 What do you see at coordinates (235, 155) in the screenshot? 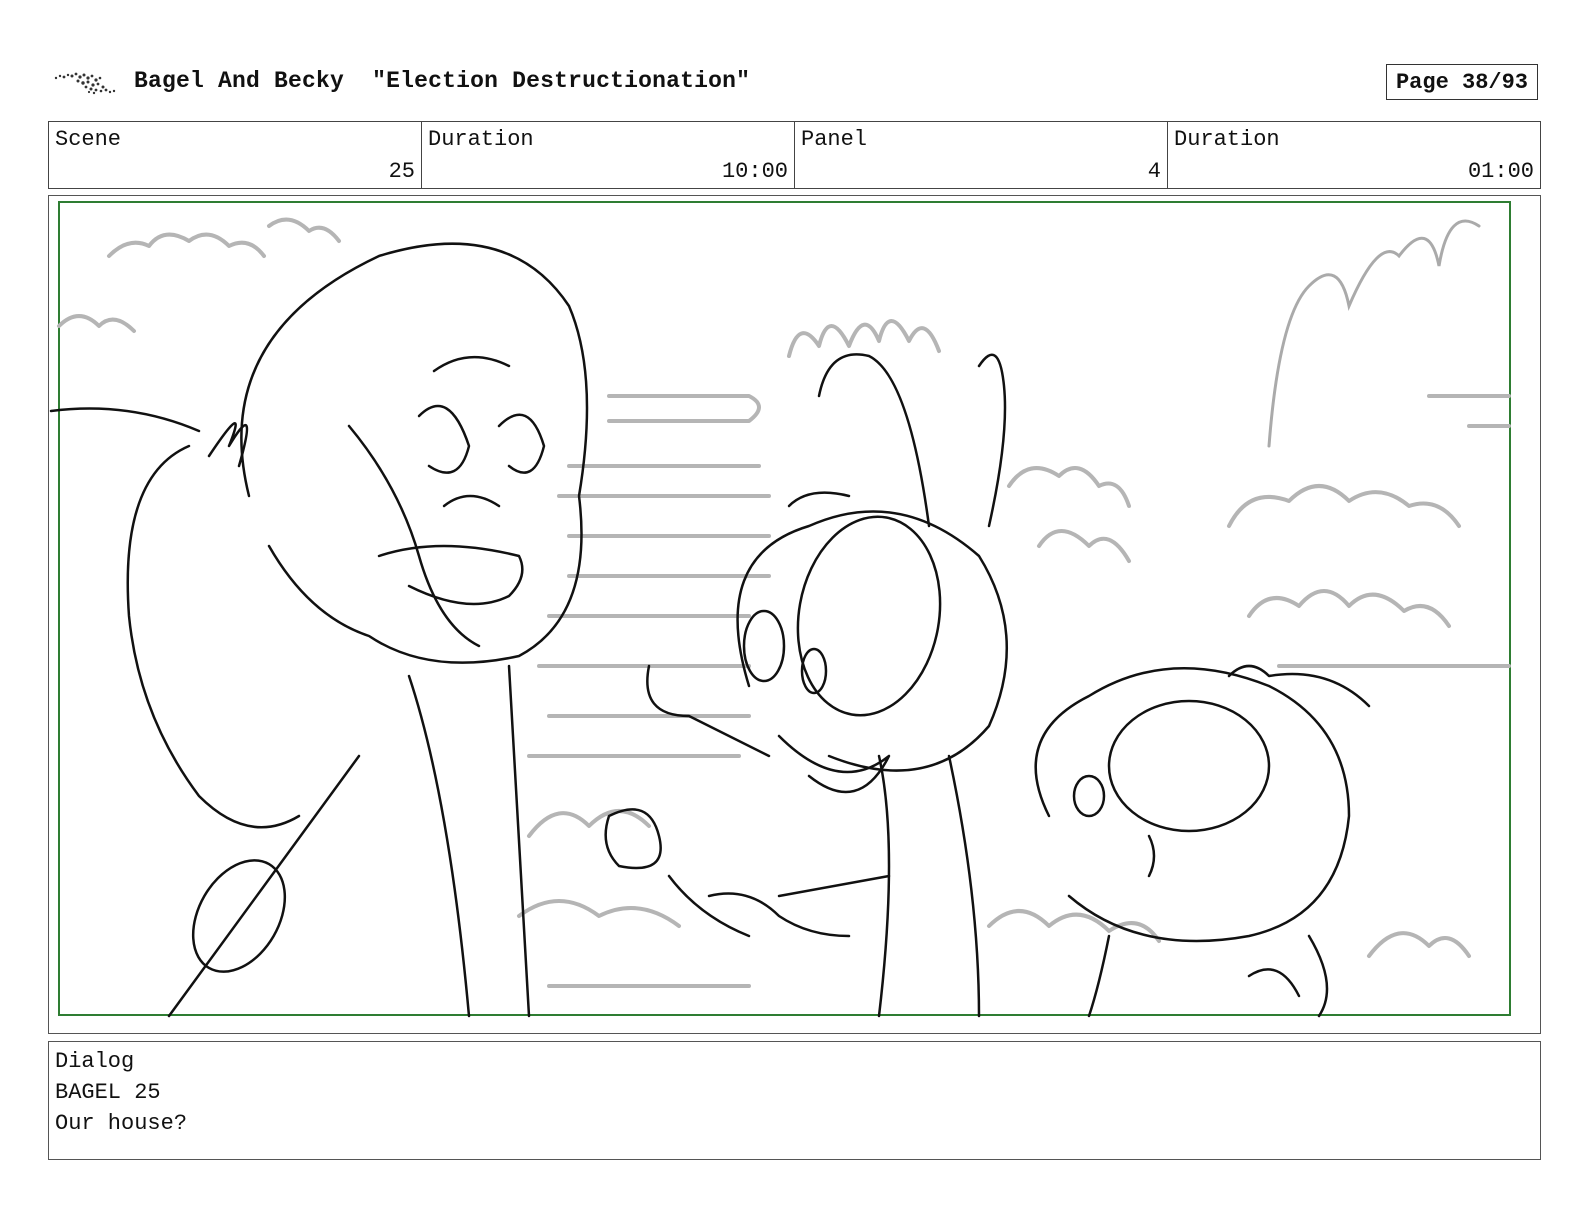
I see `scene-cell: Scene 25` at bounding box center [235, 155].